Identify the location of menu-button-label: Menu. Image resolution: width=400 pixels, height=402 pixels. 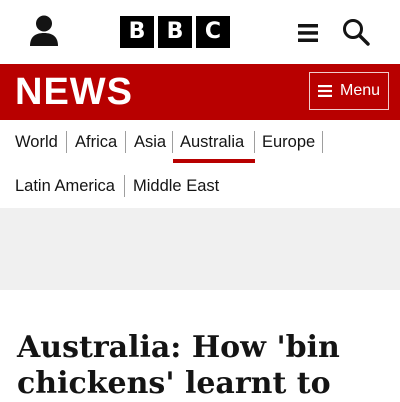
(360, 90).